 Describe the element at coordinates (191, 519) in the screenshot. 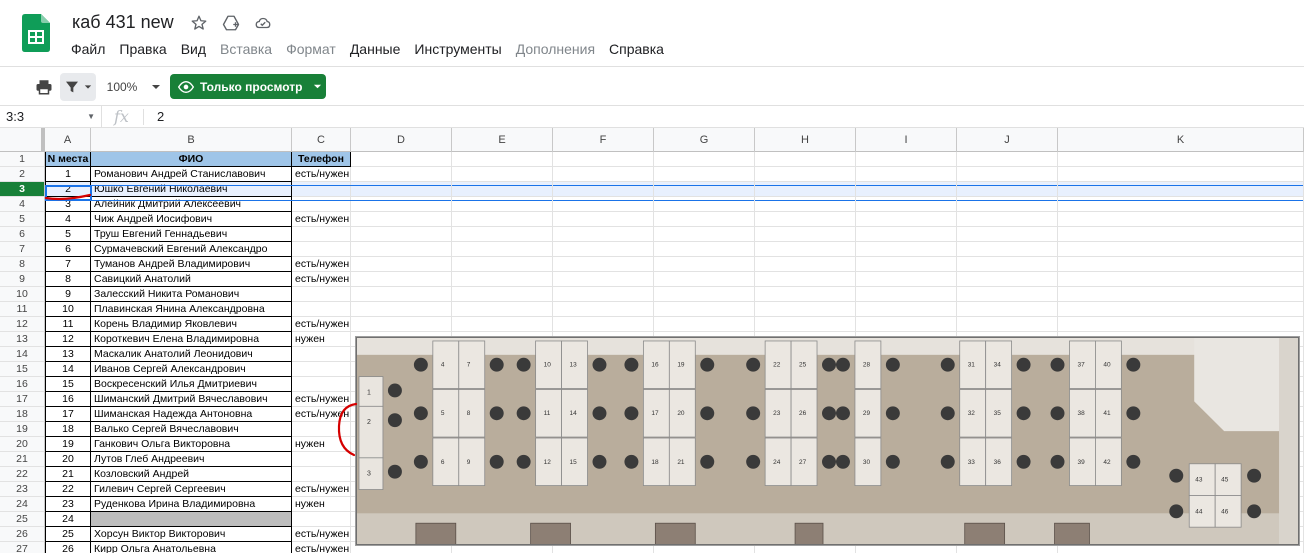

I see `full-name-cell` at that location.